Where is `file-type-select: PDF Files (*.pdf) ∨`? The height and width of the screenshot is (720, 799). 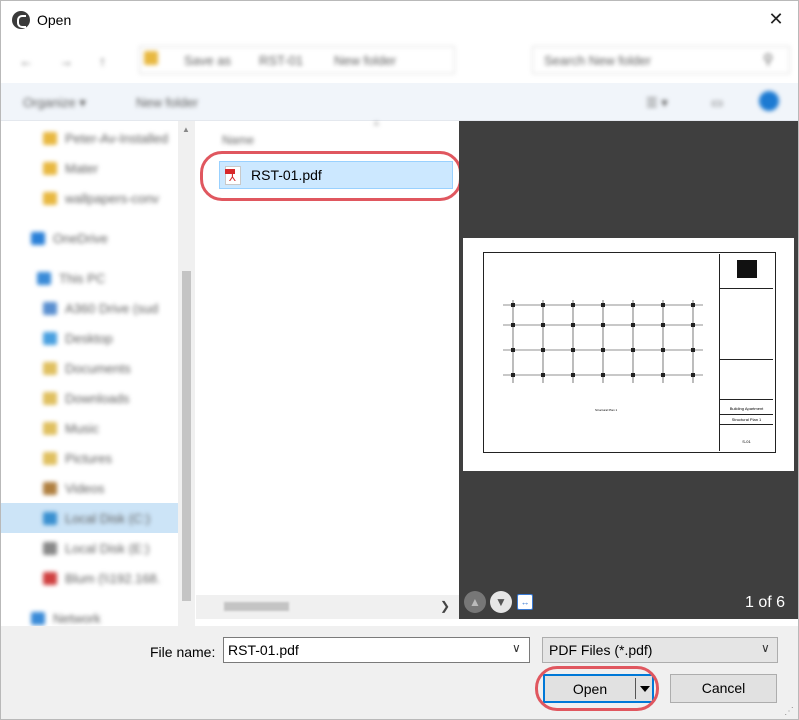
file-type-select: PDF Files (*.pdf) ∨ is located at coordinates (660, 650).